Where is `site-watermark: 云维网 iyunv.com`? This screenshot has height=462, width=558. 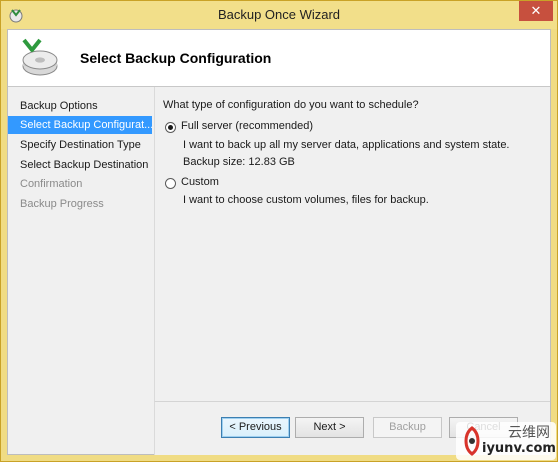
site-watermark: 云维网 iyunv.com is located at coordinates (506, 441).